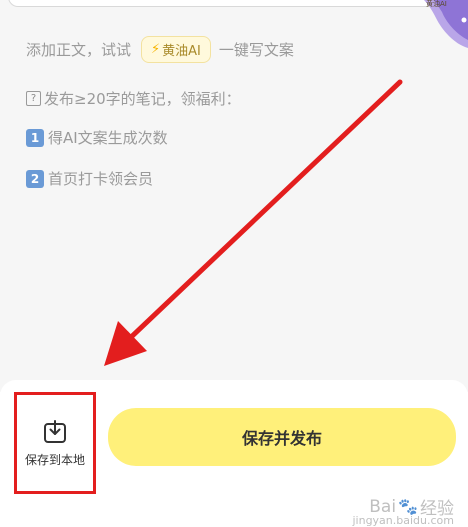 The height and width of the screenshot is (527, 468). What do you see at coordinates (142, 99) in the screenshot?
I see `reward-title: 发布≥20字的笔记，领福利：` at bounding box center [142, 99].